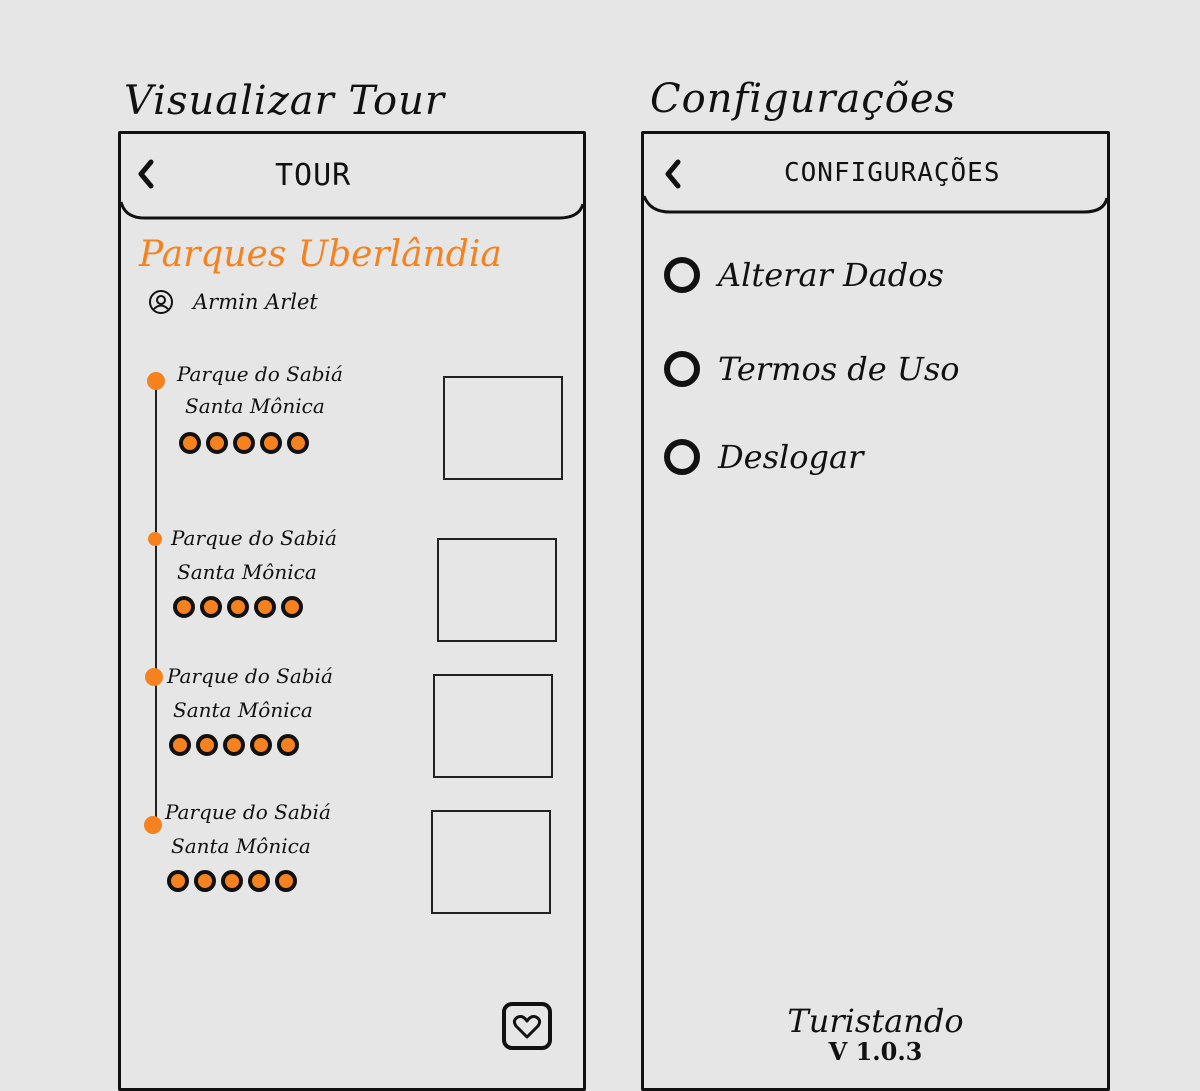 The image size is (1200, 1091). What do you see at coordinates (875, 1051) in the screenshot?
I see `app-version: V 1.0.3` at bounding box center [875, 1051].